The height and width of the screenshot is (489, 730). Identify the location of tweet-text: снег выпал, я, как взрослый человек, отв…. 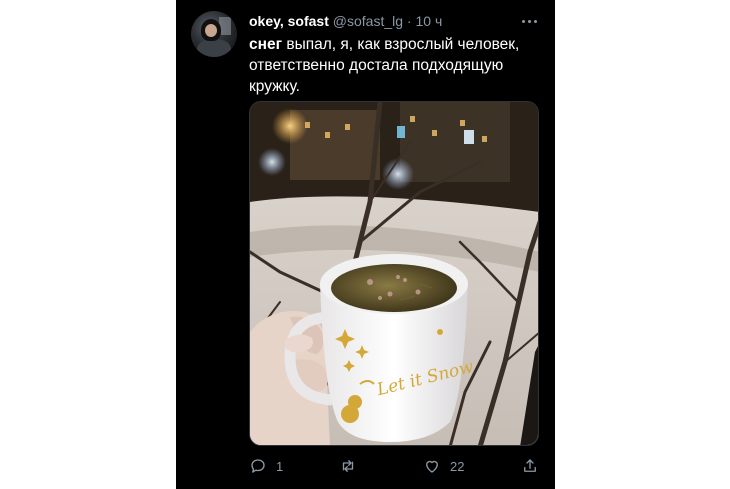
(395, 65).